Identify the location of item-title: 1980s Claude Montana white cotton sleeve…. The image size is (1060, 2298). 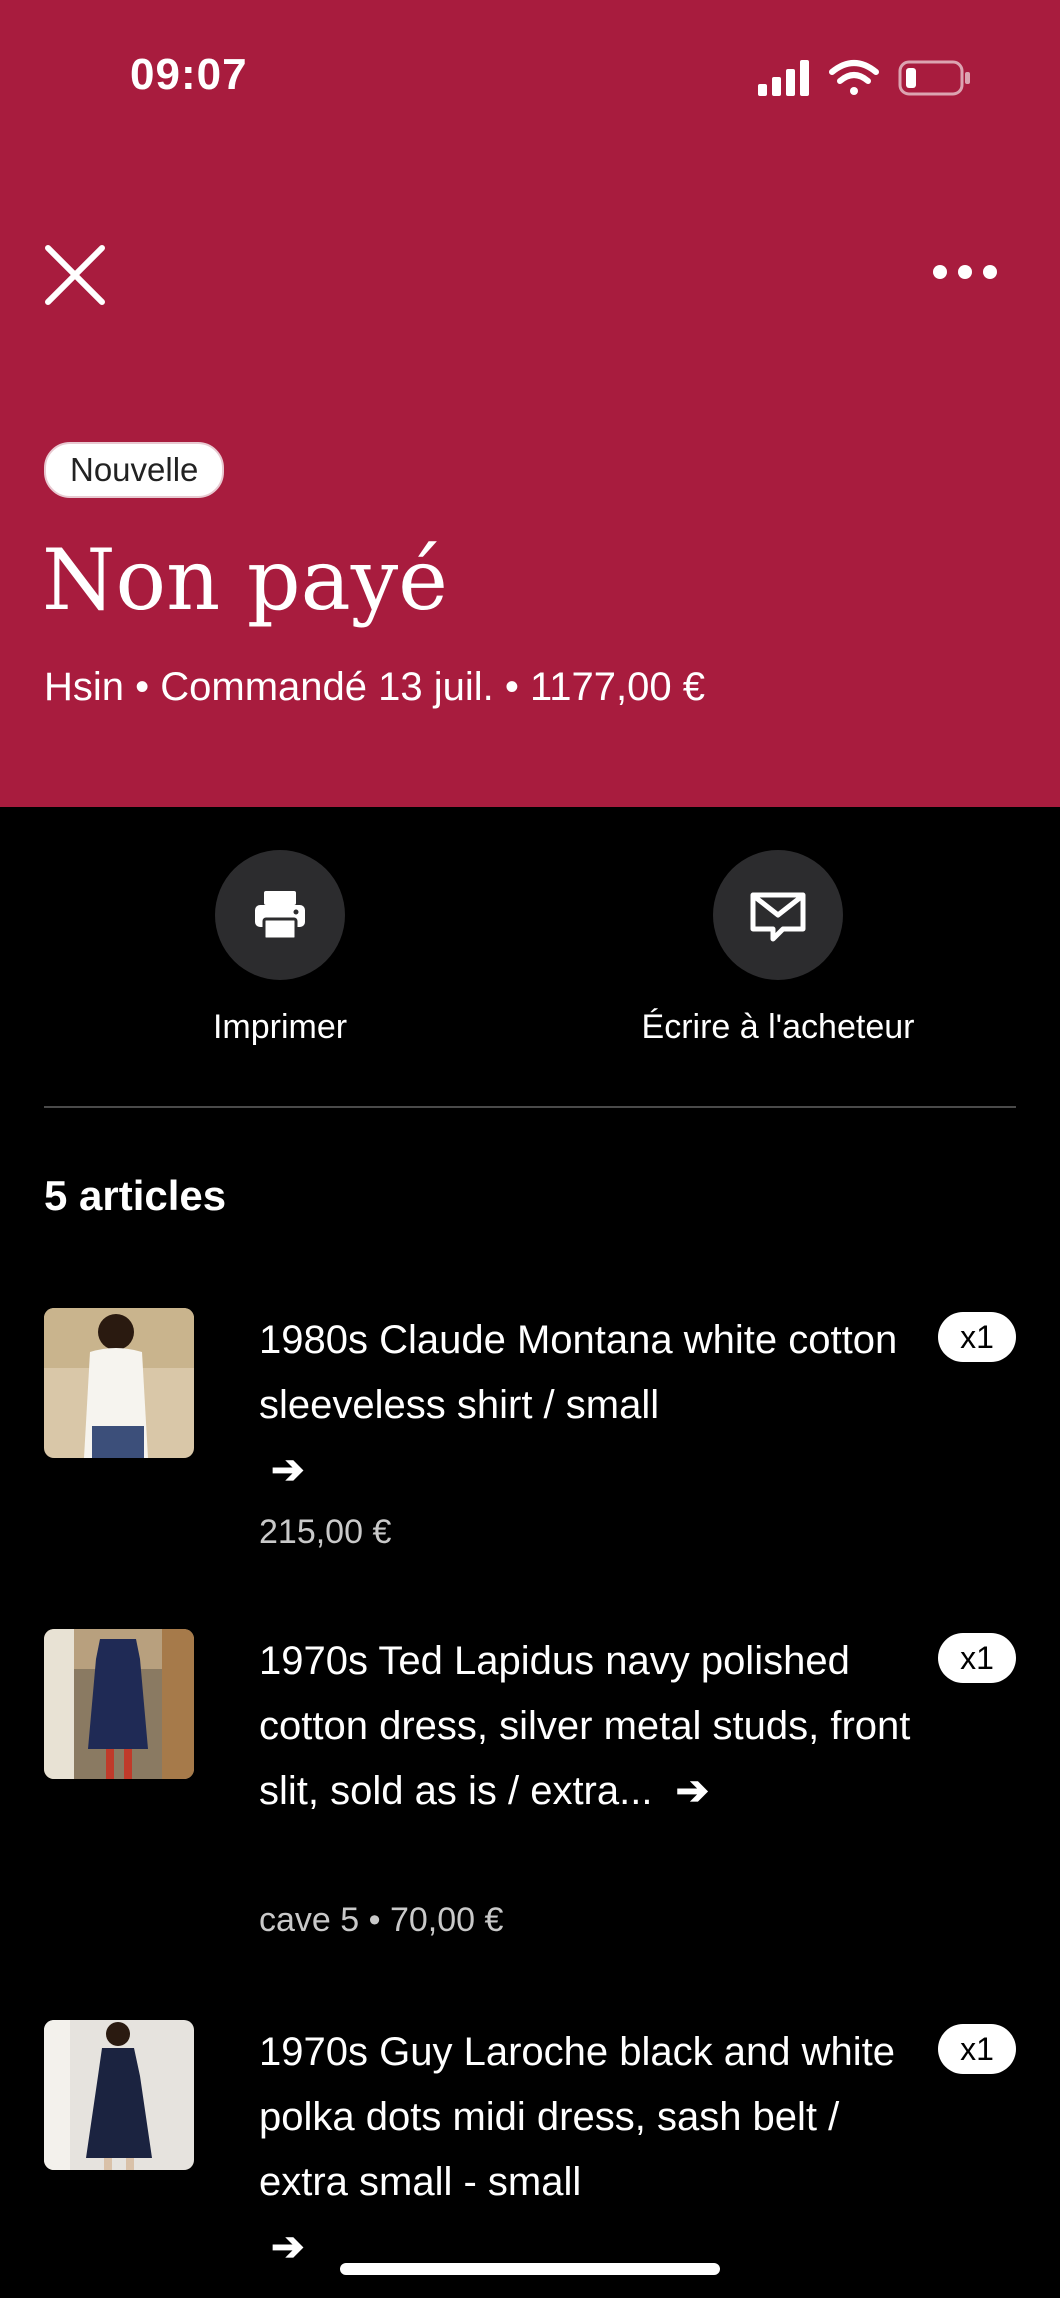
(578, 1372).